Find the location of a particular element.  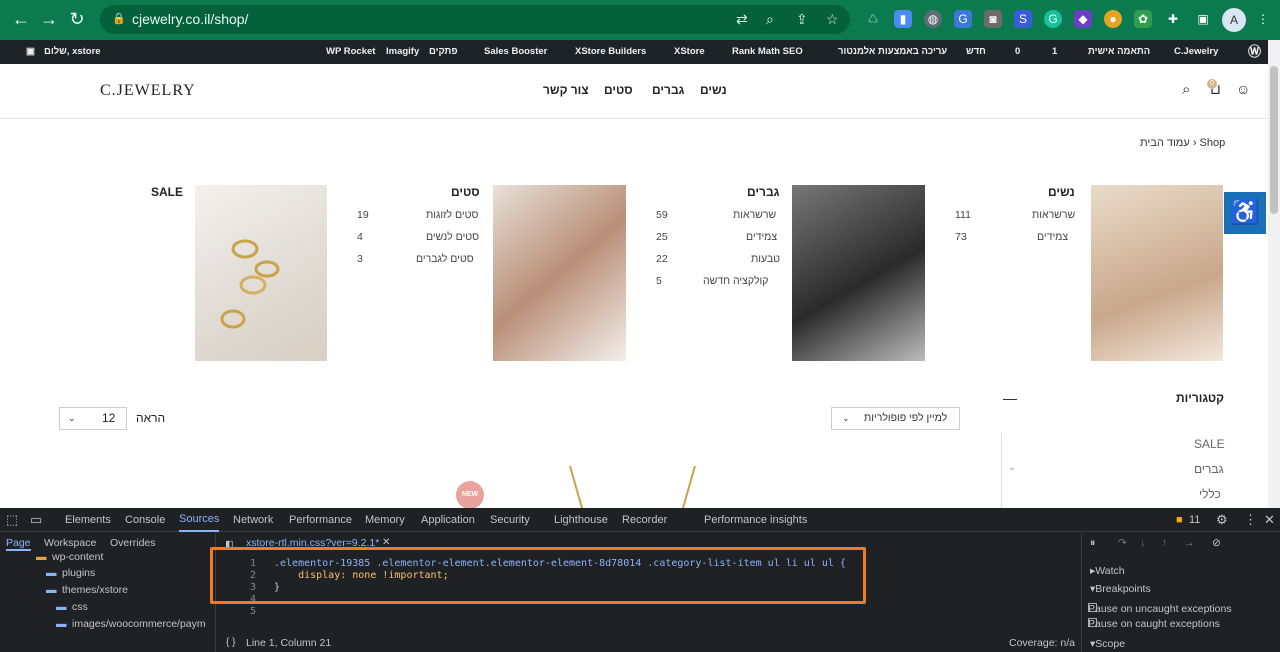

category-title-sets: סטים is located at coordinates (465, 192).